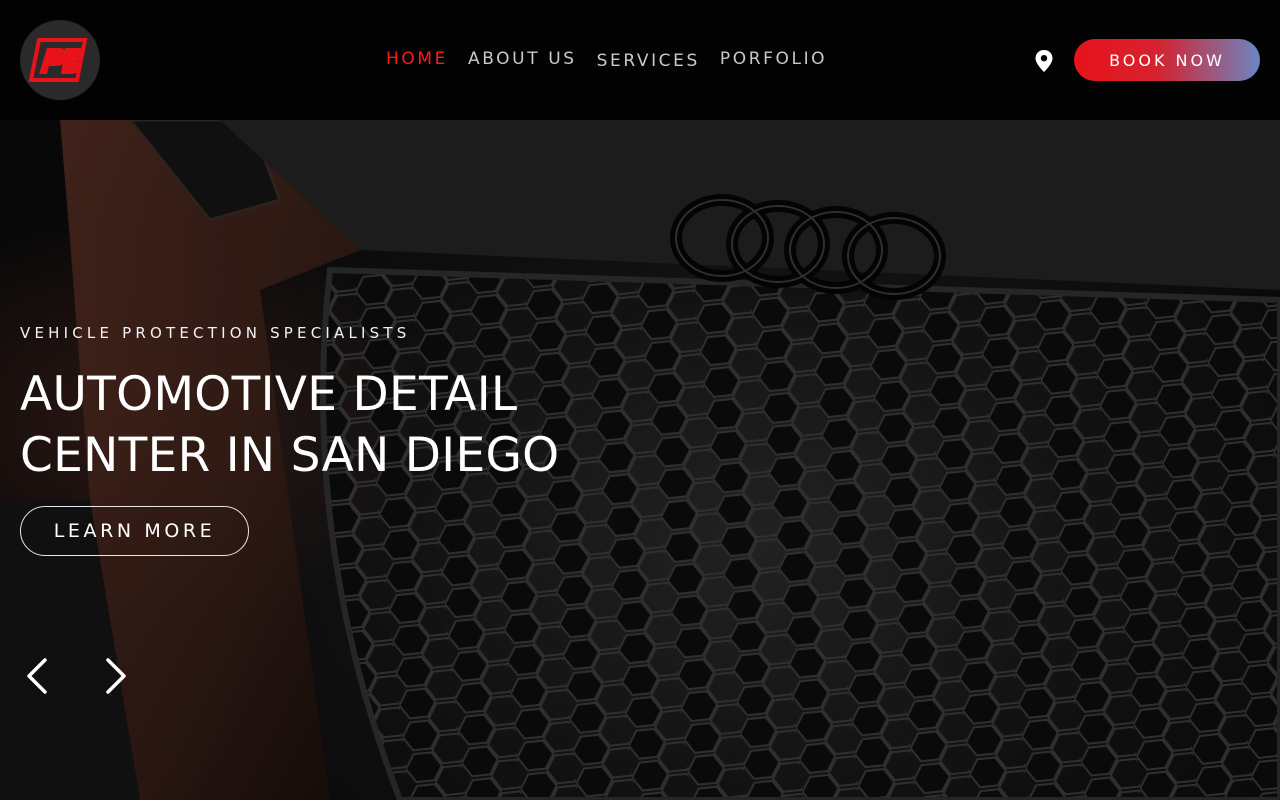 Image resolution: width=1280 pixels, height=800 pixels. I want to click on learn-more-button: LEARN MORE, so click(134, 531).